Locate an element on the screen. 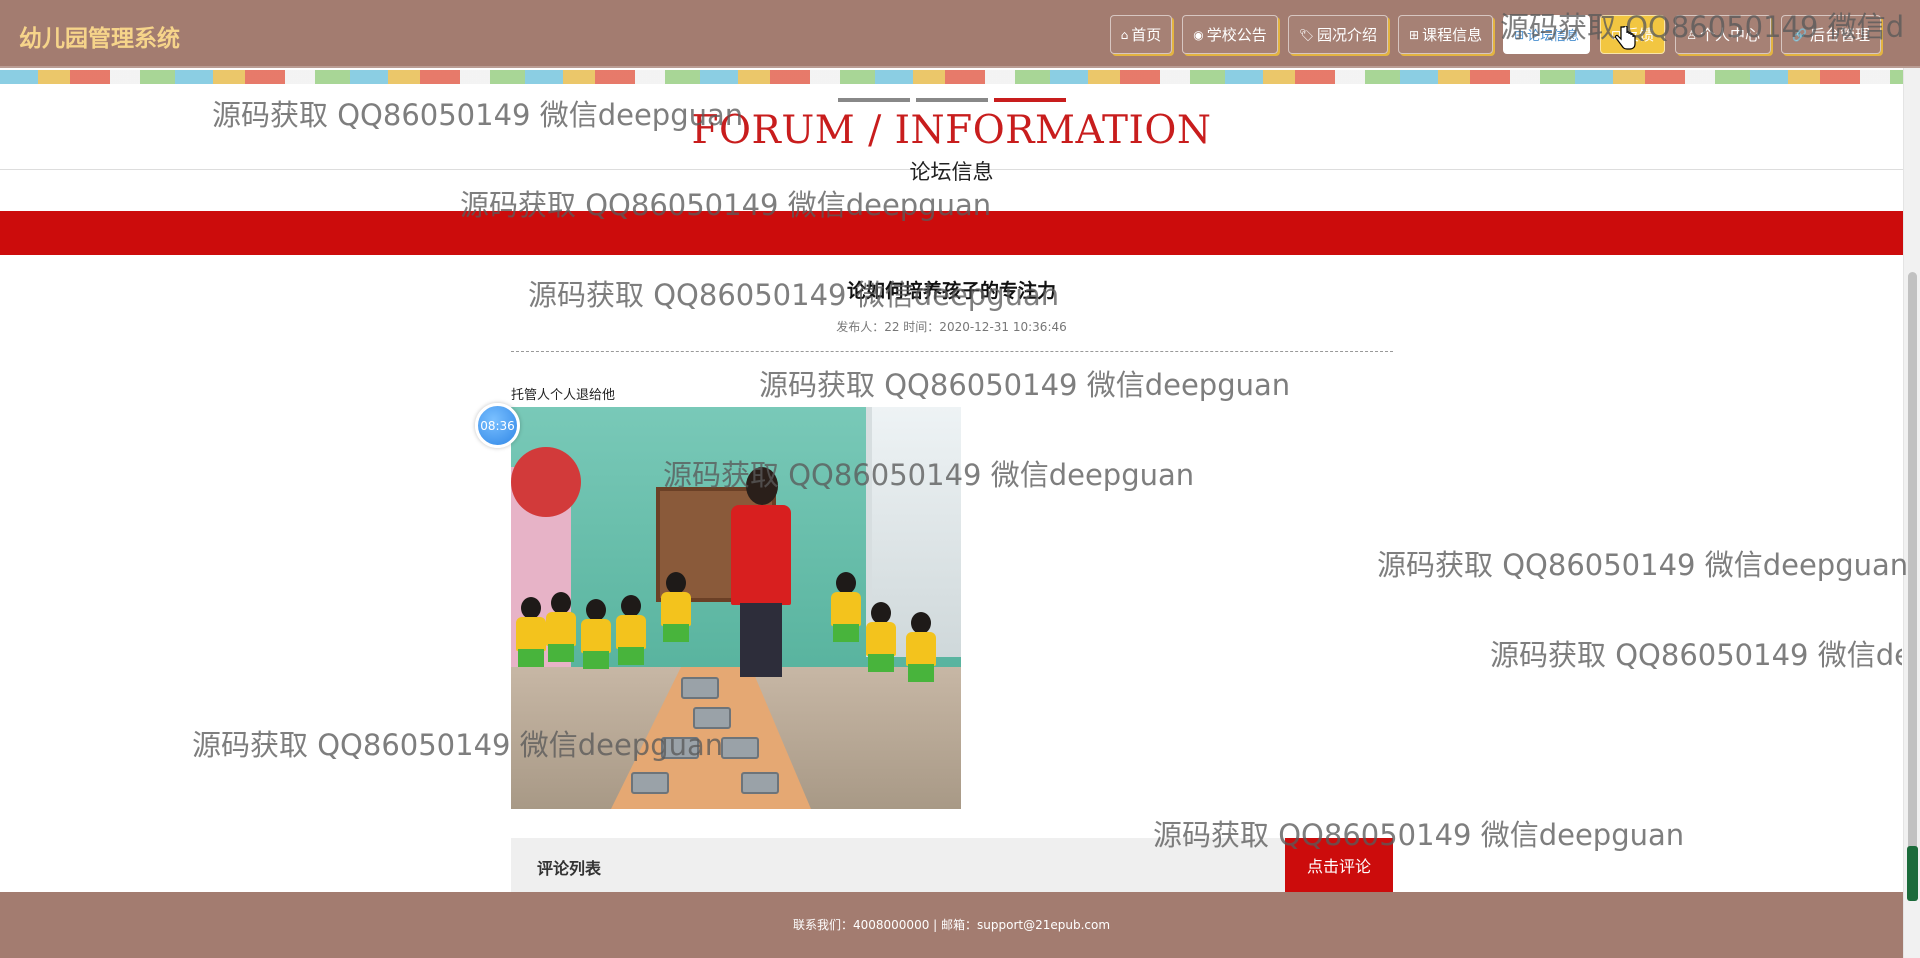 The width and height of the screenshot is (1920, 958). nav-forum: ⊟ 论坛信息 is located at coordinates (1547, 34).